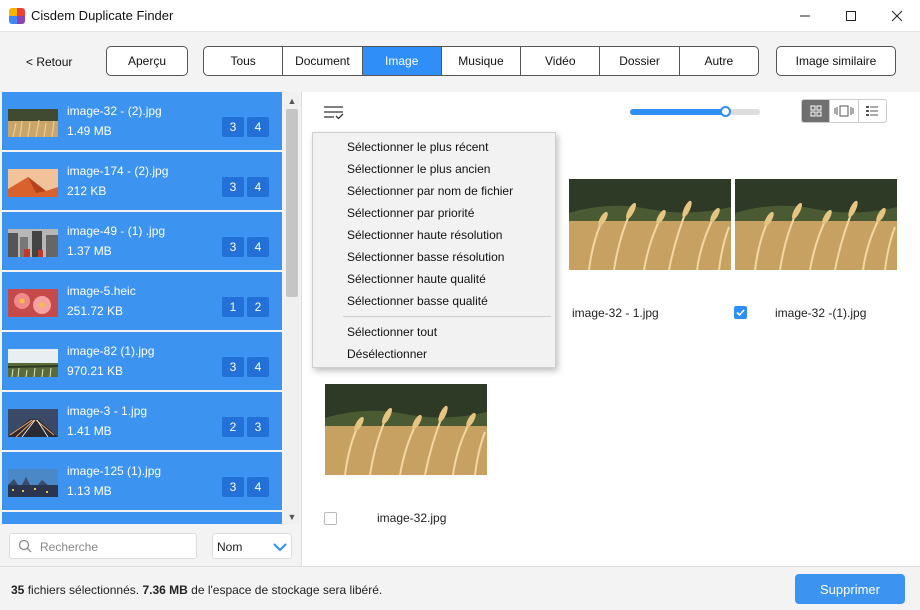 This screenshot has width=920, height=610. What do you see at coordinates (111, 351) in the screenshot?
I see `file-name: image-82 (1).jpg` at bounding box center [111, 351].